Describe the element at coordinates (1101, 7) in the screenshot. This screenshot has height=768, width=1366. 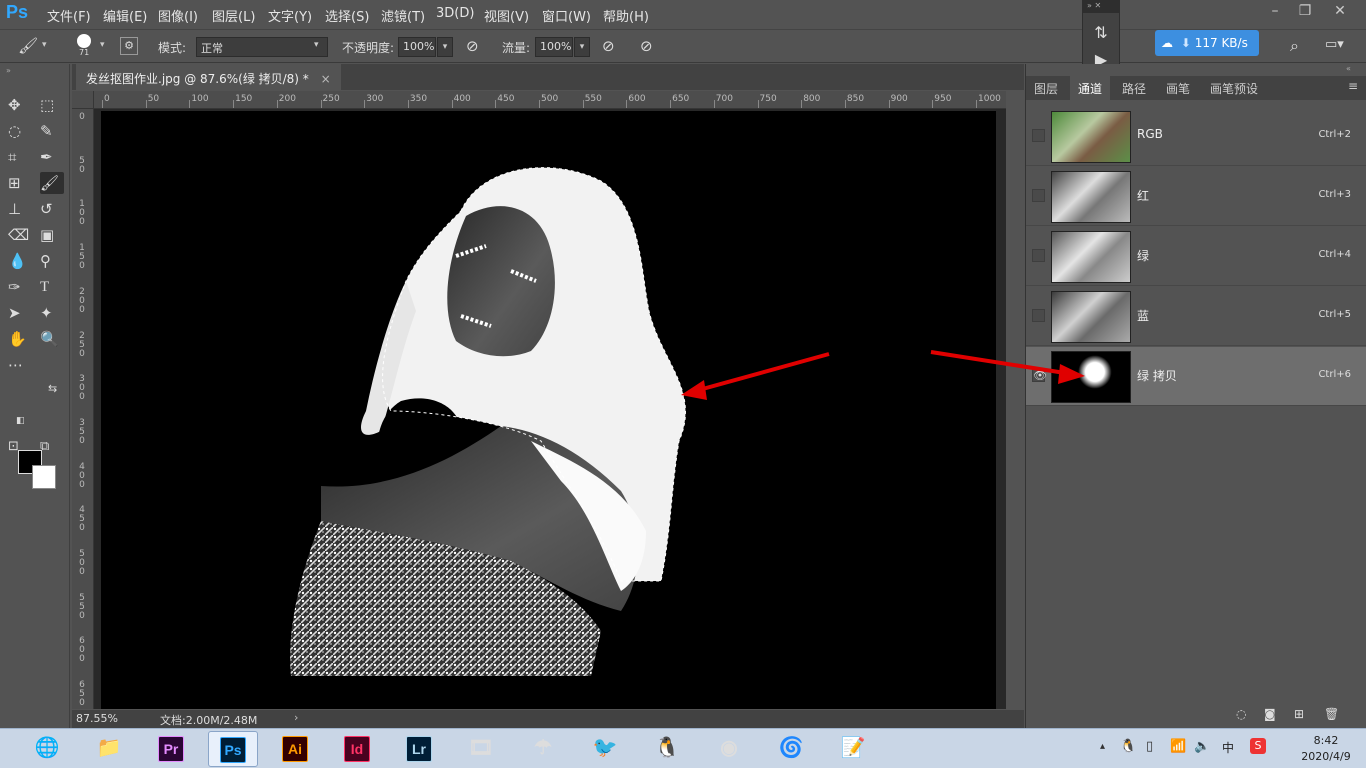
I see `collapse-icon: » ✕` at that location.